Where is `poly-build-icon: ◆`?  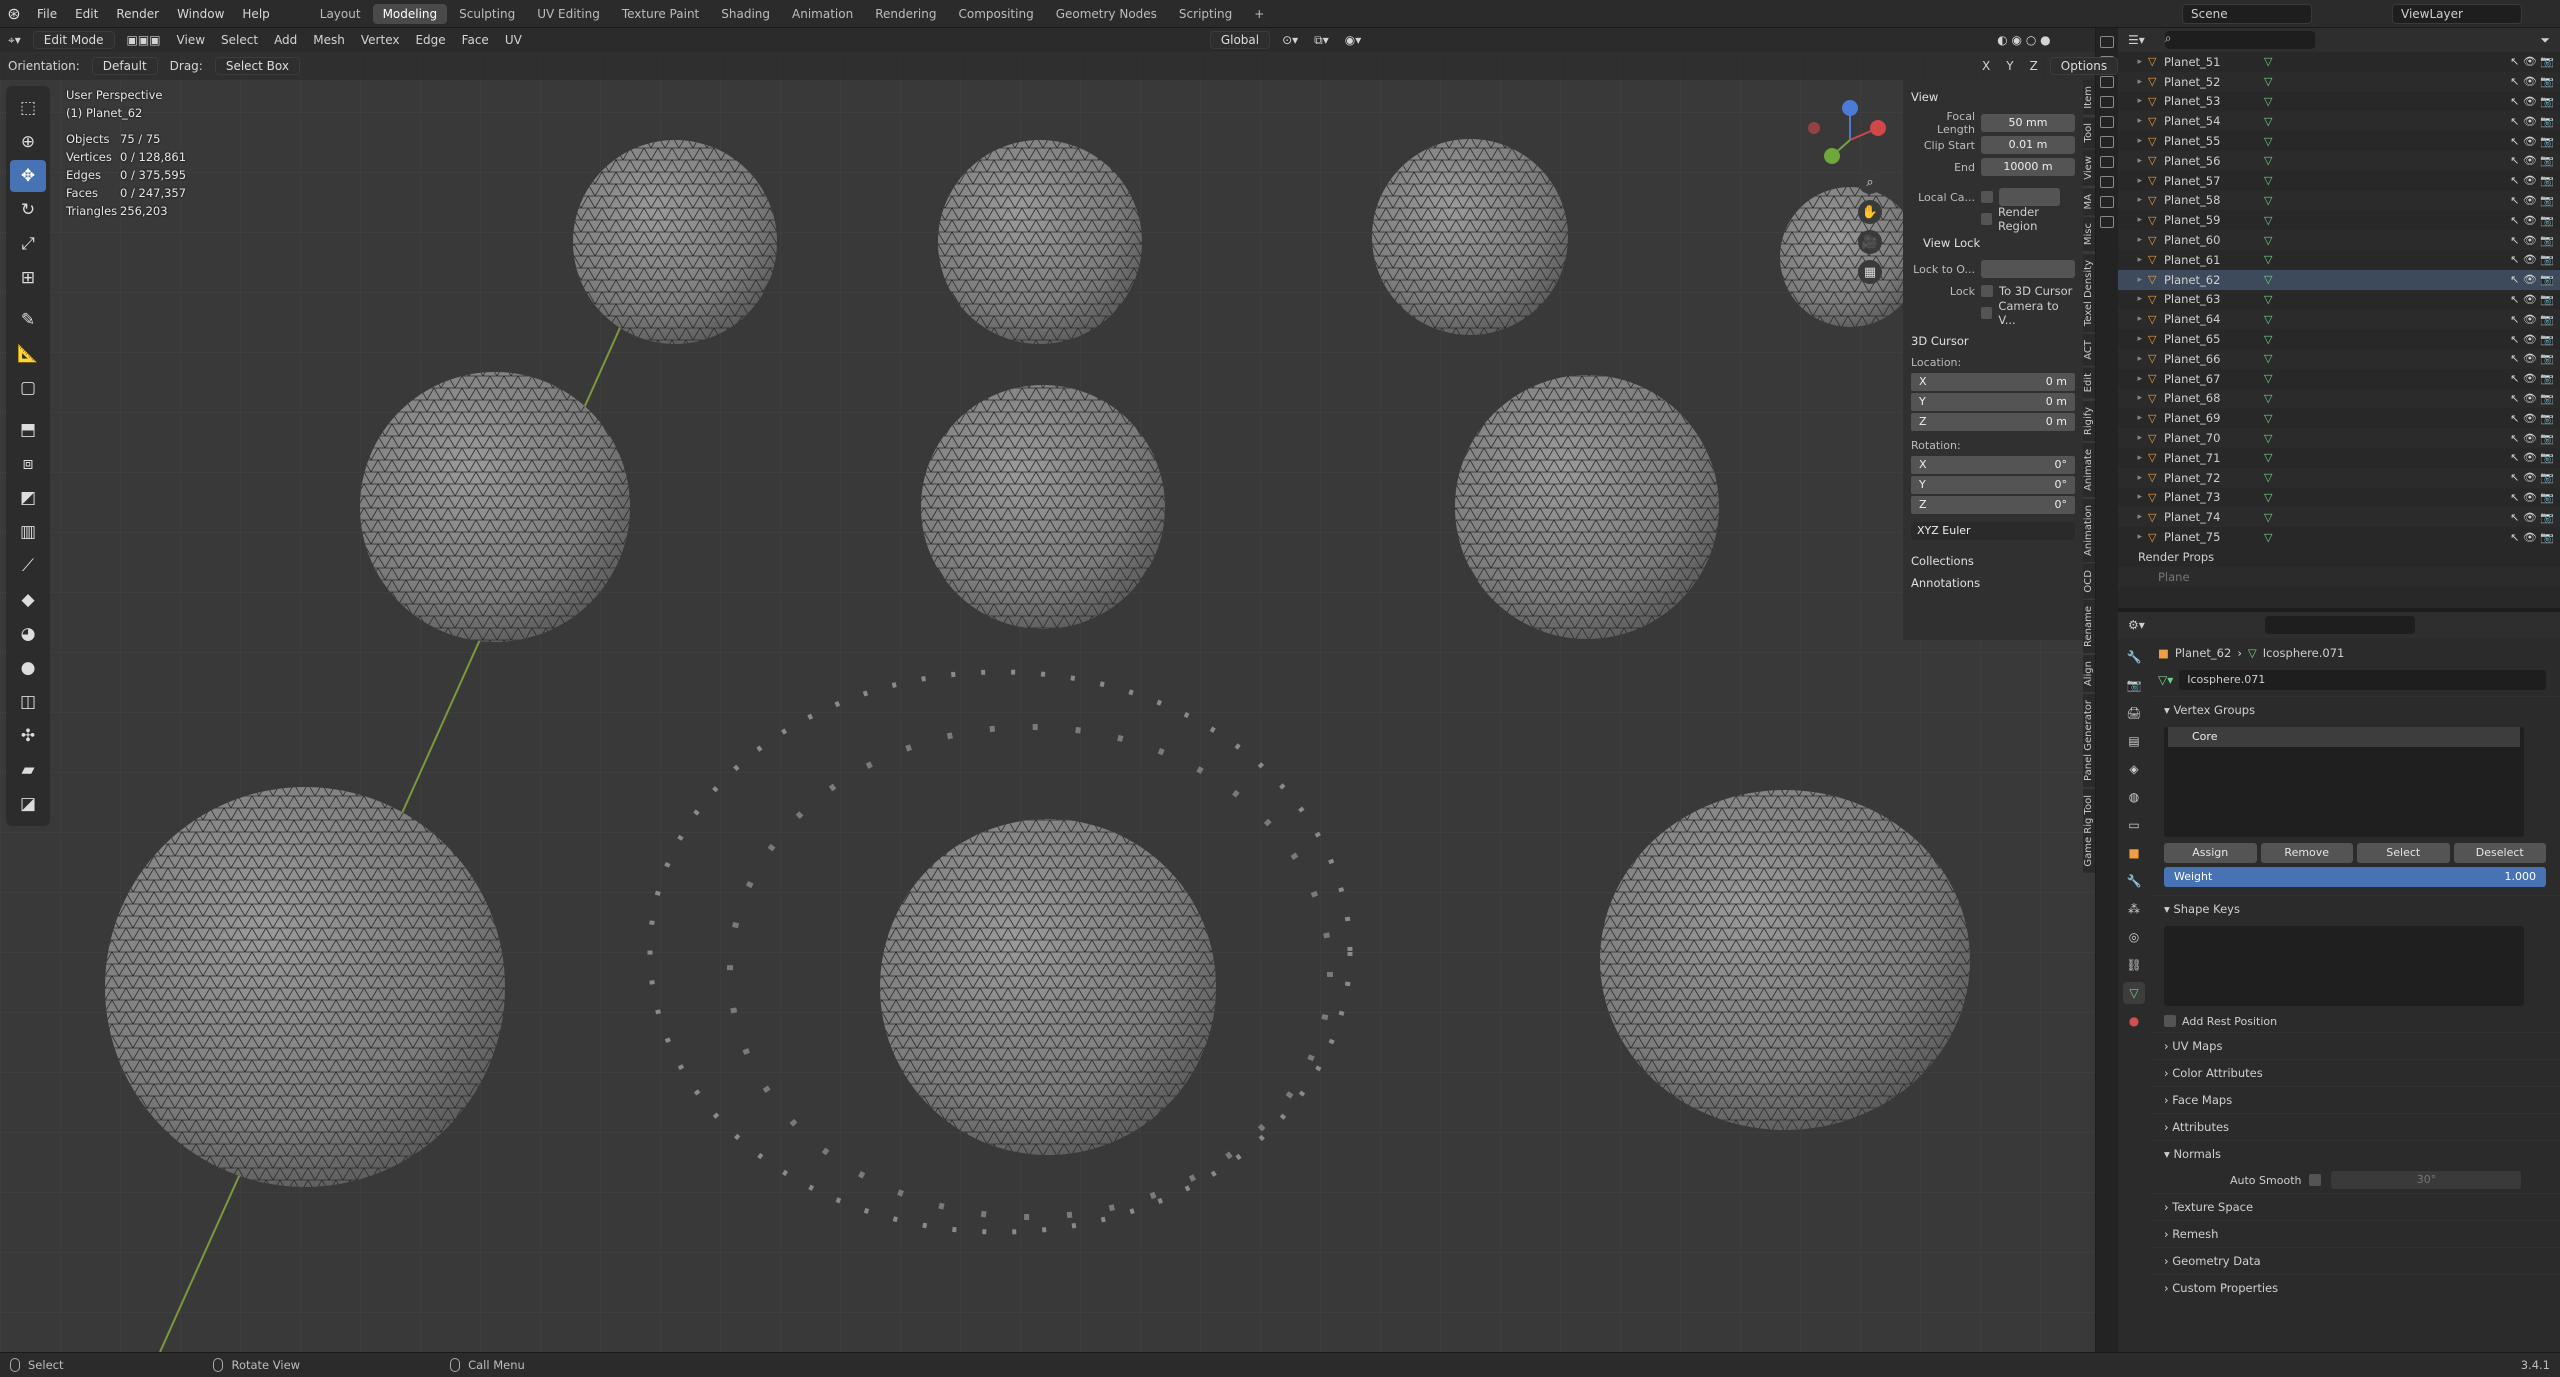 poly-build-icon: ◆ is located at coordinates (28, 600).